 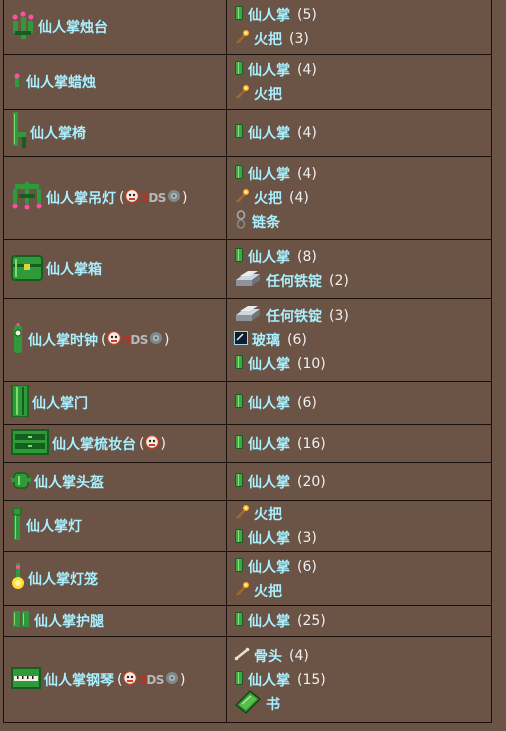 I want to click on result-item-link: 仙人掌时钟, so click(x=63, y=340).